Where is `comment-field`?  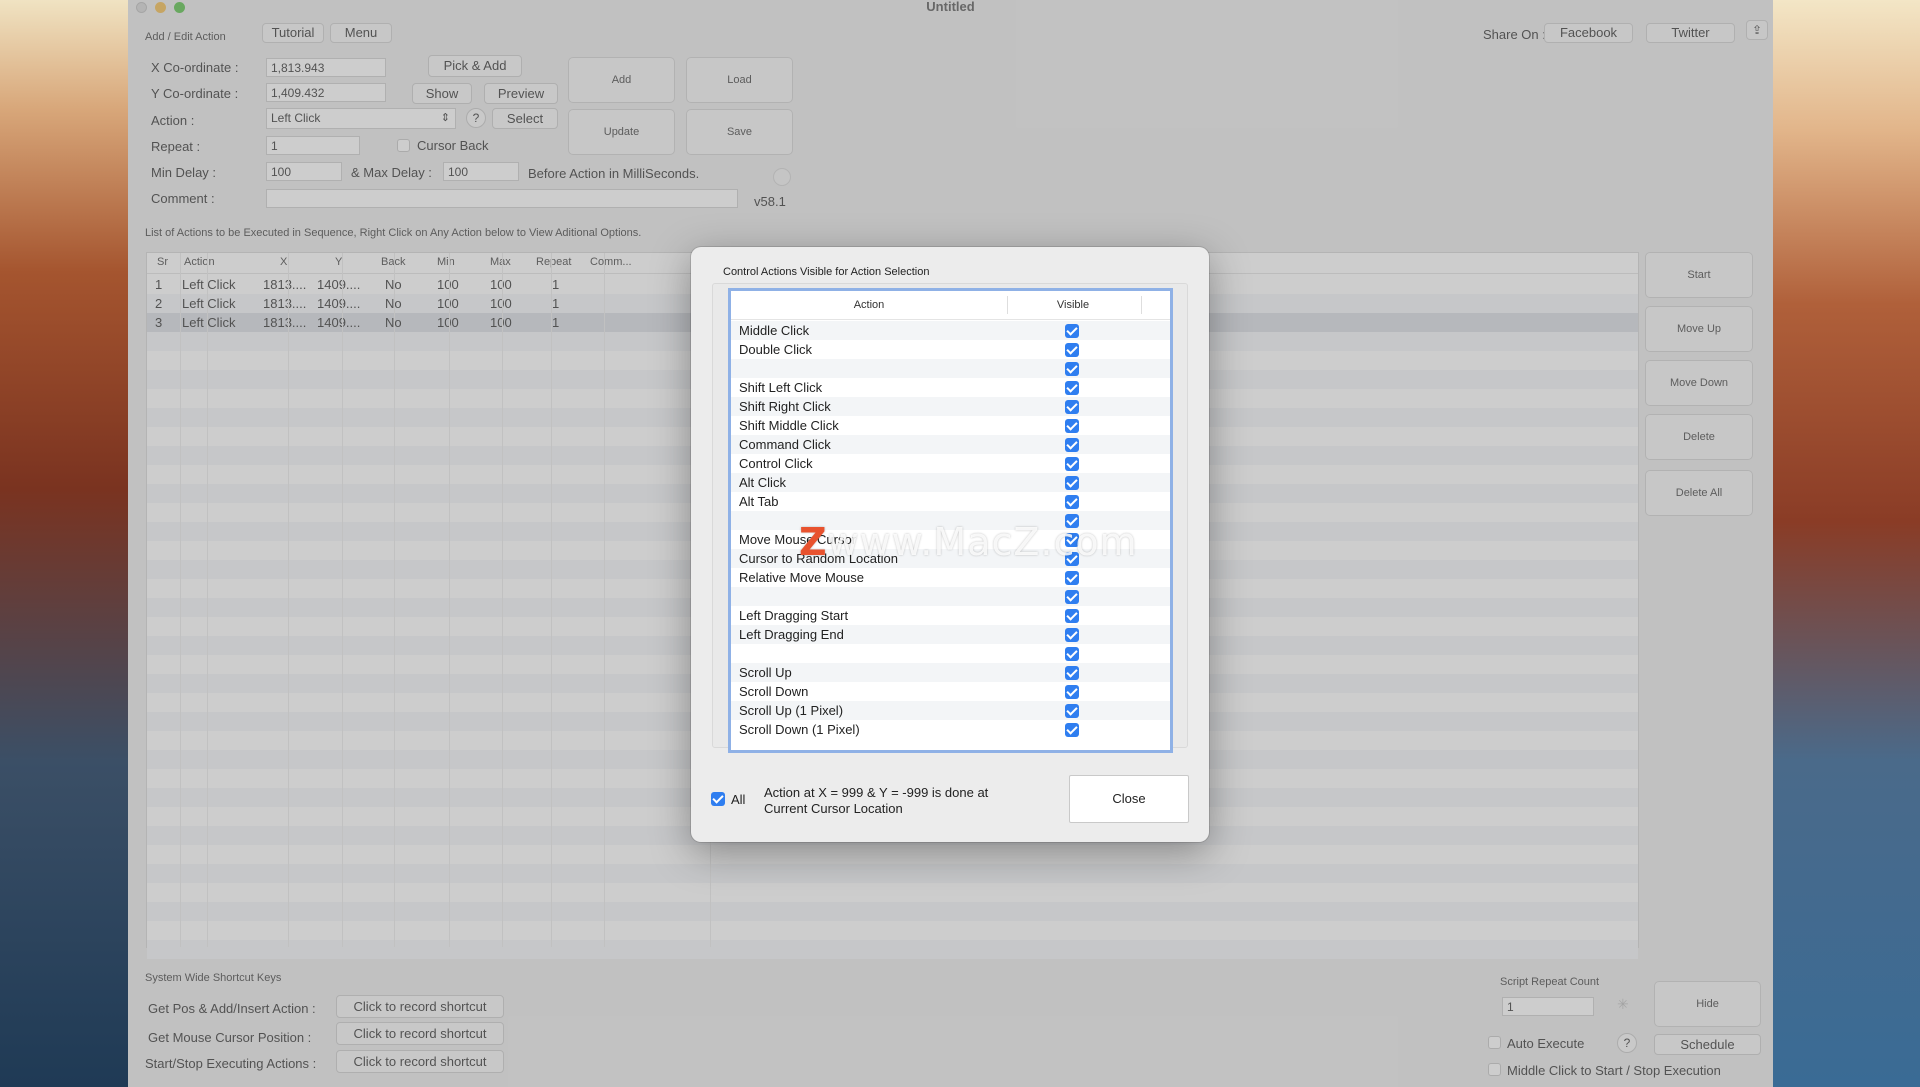
comment-field is located at coordinates (502, 198).